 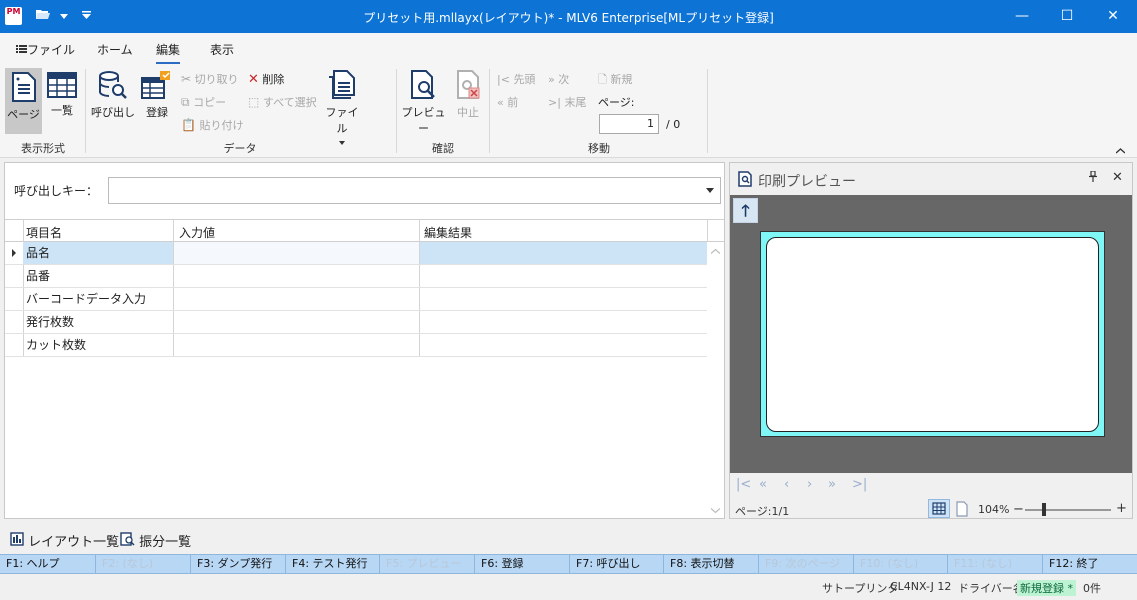 What do you see at coordinates (342, 107) in the screenshot?
I see `file-dropdown-button: ファイル` at bounding box center [342, 107].